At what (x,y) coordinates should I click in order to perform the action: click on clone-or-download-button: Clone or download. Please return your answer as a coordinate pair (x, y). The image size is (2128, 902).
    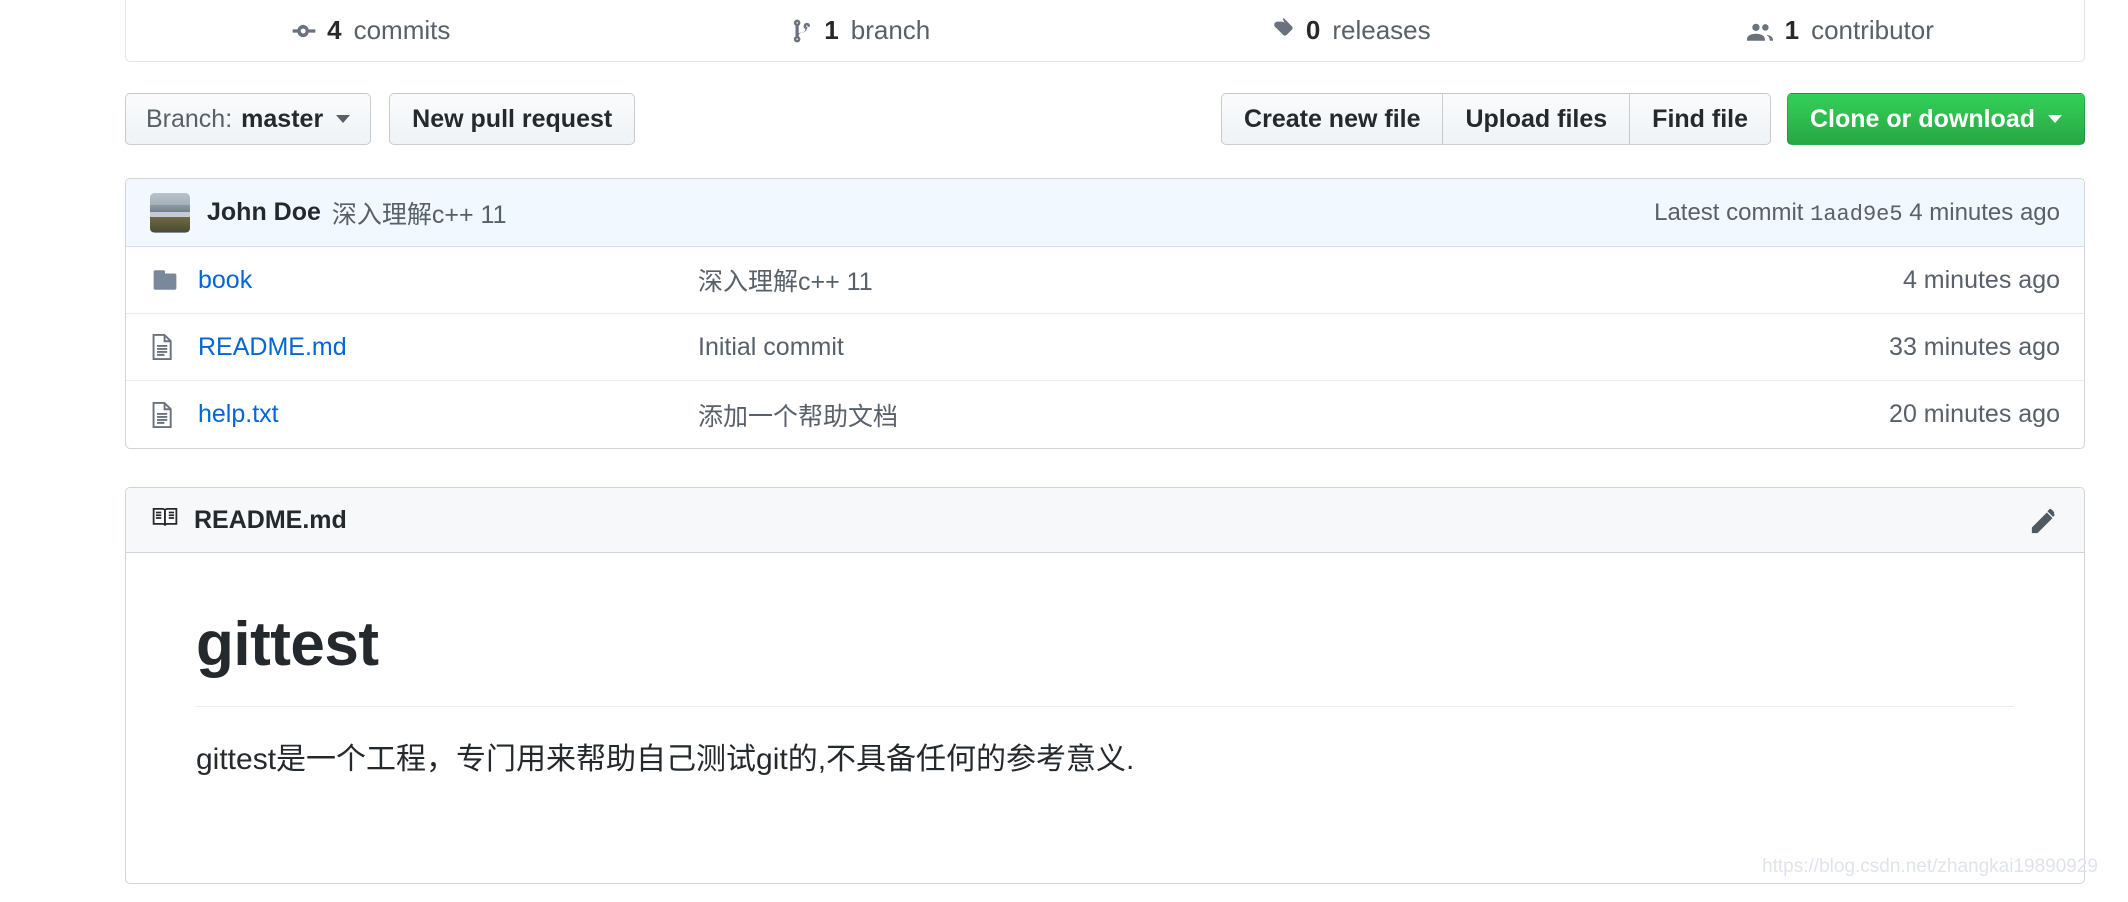
    Looking at the image, I should click on (1936, 119).